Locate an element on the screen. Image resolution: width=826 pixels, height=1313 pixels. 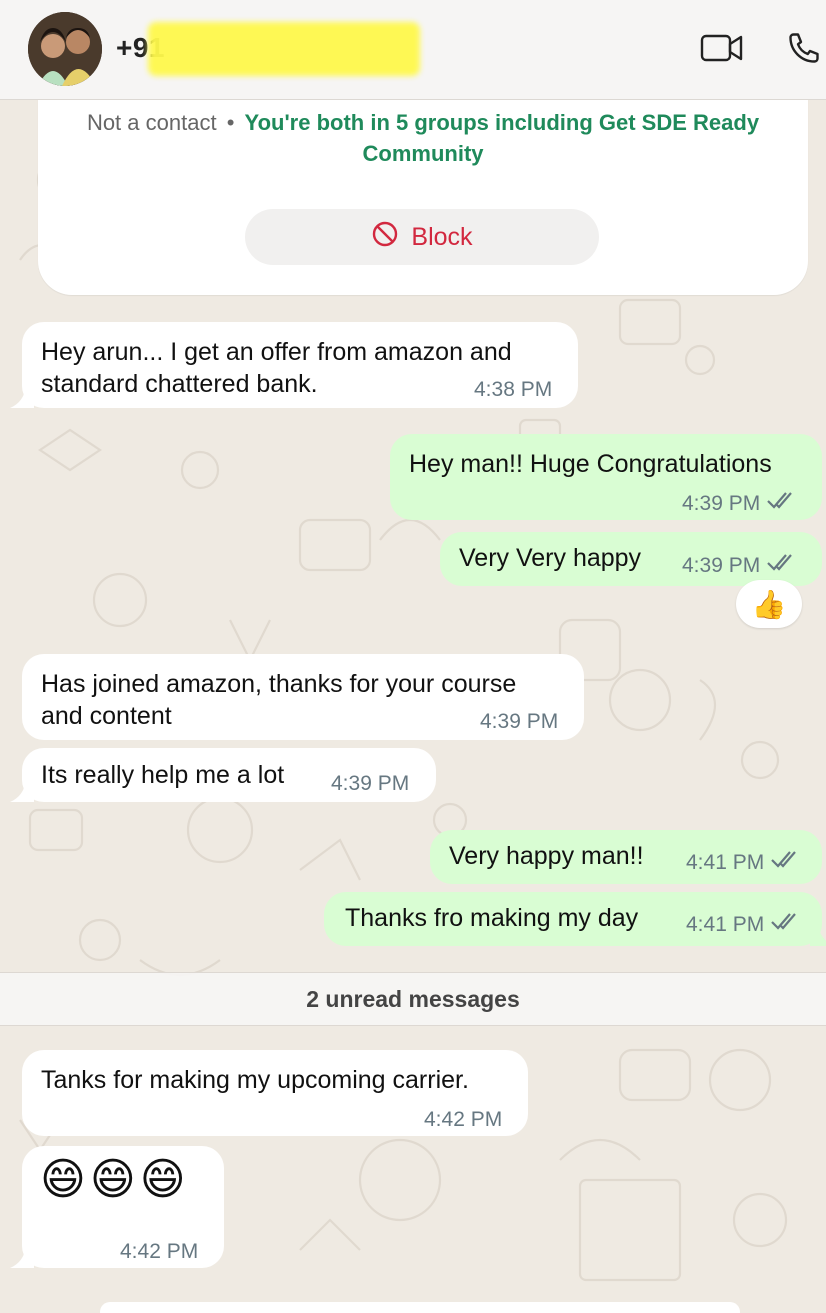
message-bubble-outgoing: Very happy man!! 4:41 PM is located at coordinates (626, 857).